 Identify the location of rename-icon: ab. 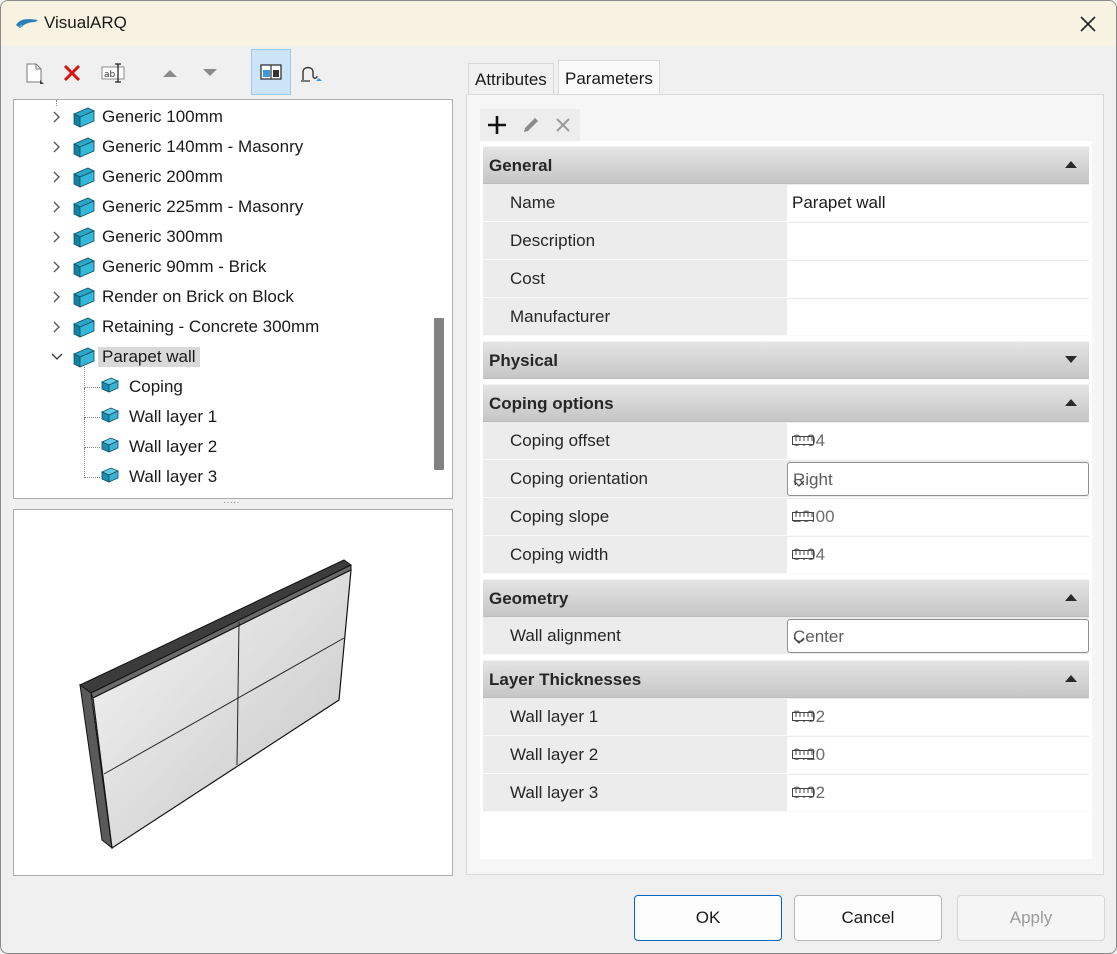
(113, 73).